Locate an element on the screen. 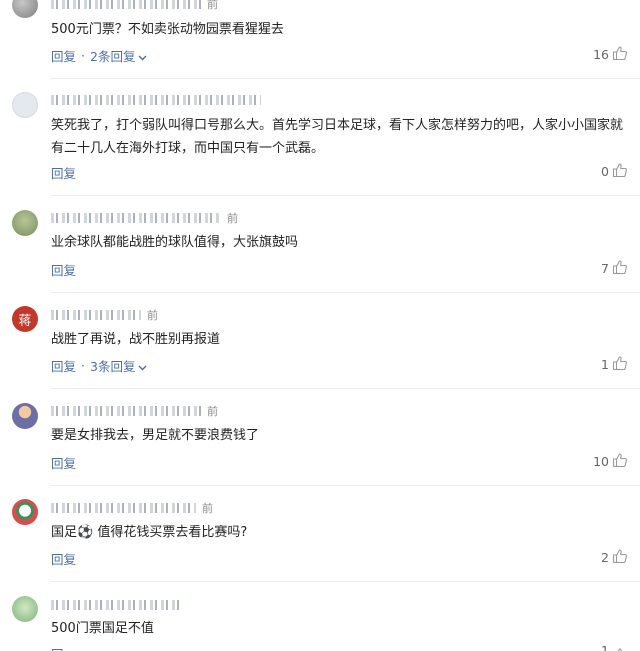  like-count: 16 is located at coordinates (601, 54).